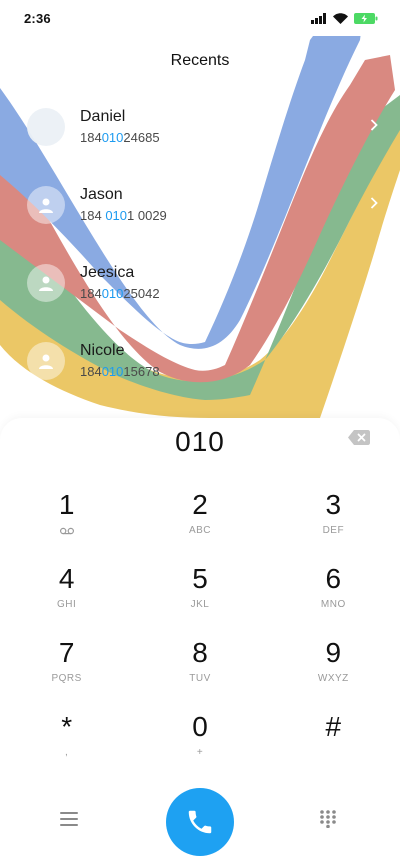 Image resolution: width=400 pixels, height=866 pixels. Describe the element at coordinates (340, 18) in the screenshot. I see `wifi-icon` at that location.